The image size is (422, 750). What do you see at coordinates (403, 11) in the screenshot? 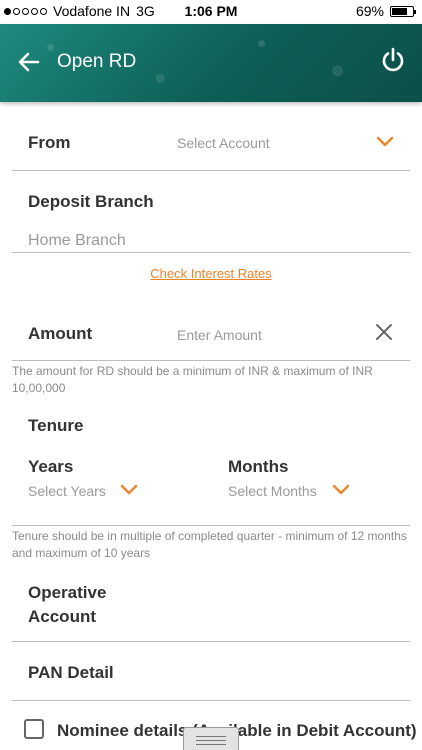
I see `battery-icon` at bounding box center [403, 11].